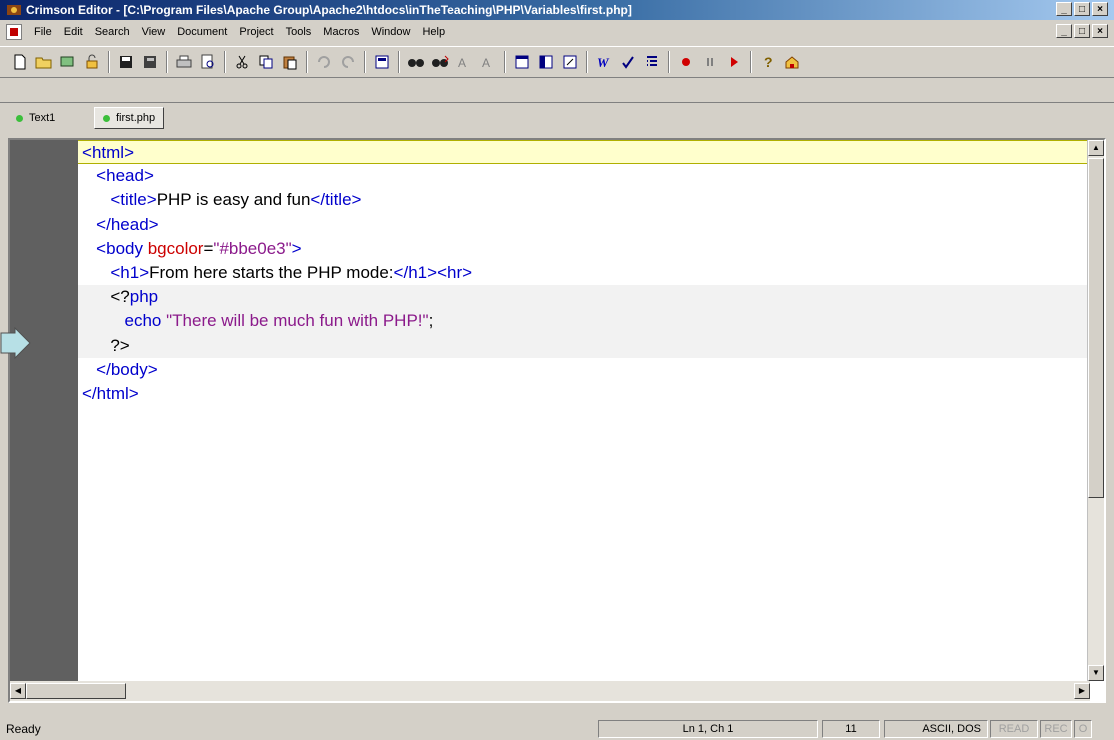  What do you see at coordinates (184, 62) in the screenshot?
I see `print-icon` at bounding box center [184, 62].